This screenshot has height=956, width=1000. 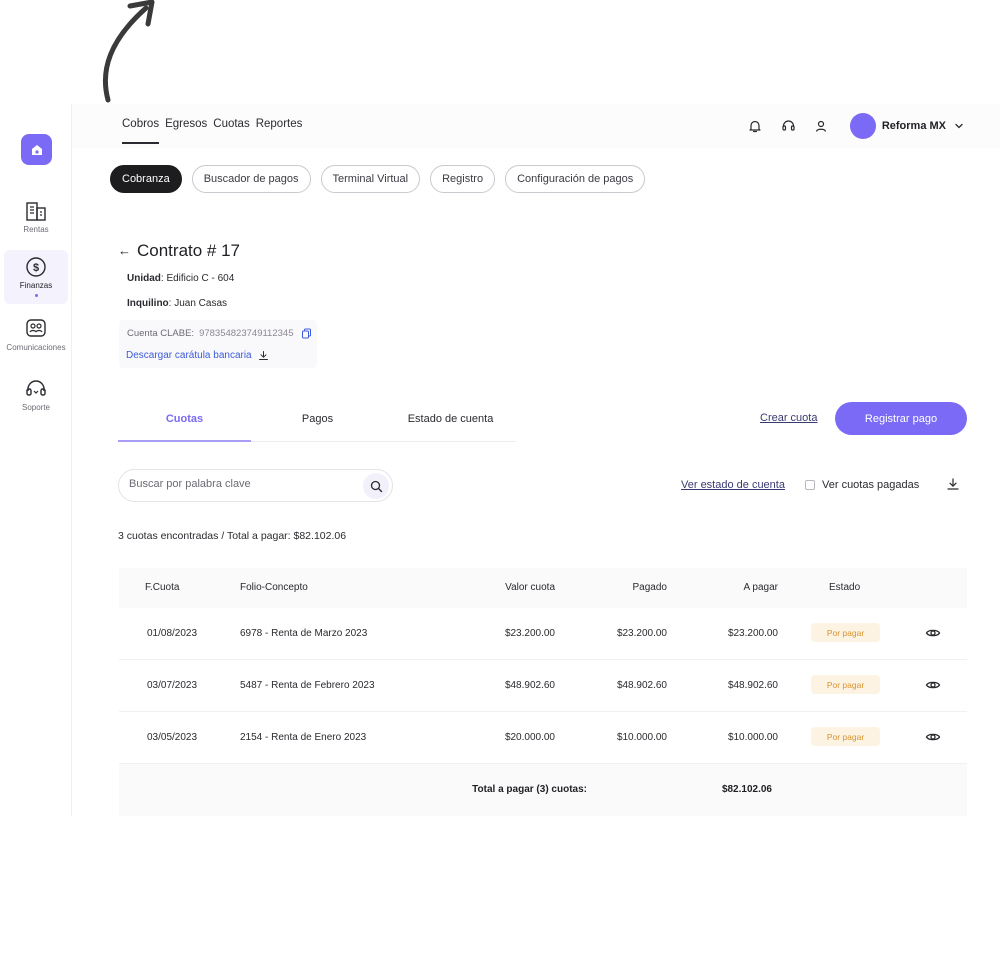 I want to click on search-button, so click(x=376, y=486).